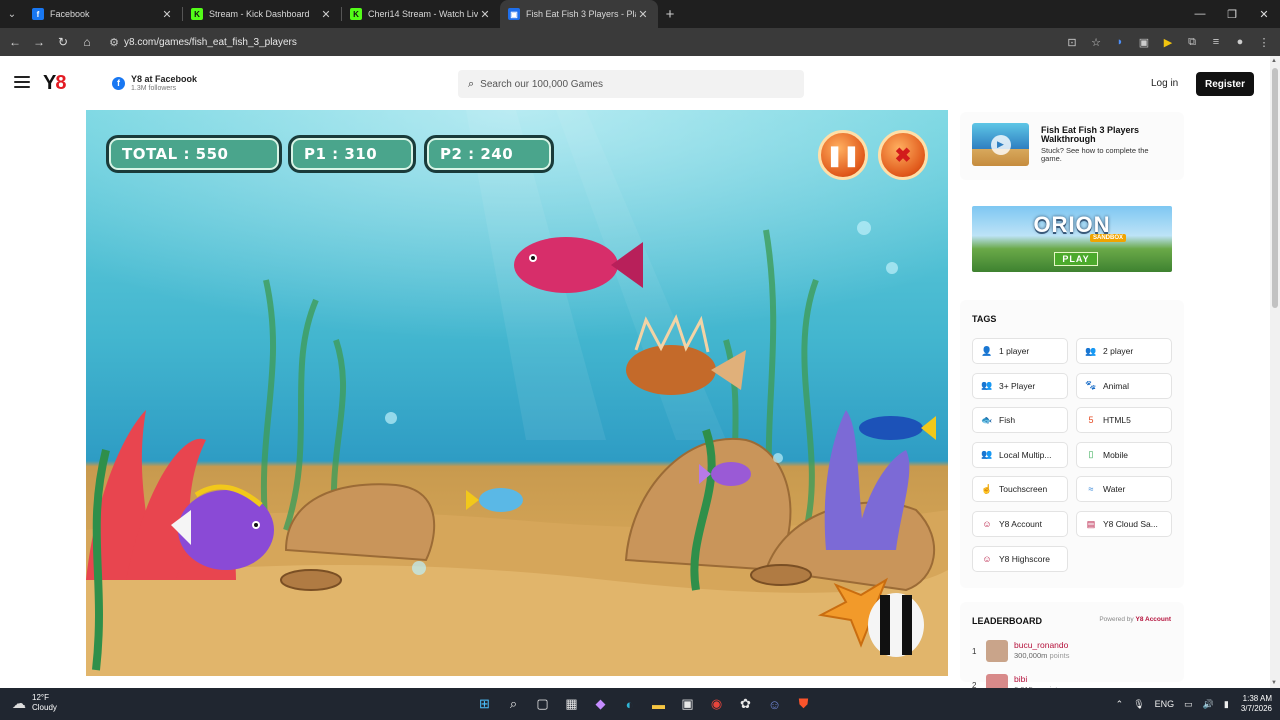  I want to click on search-icon: ⌕, so click(513, 704).